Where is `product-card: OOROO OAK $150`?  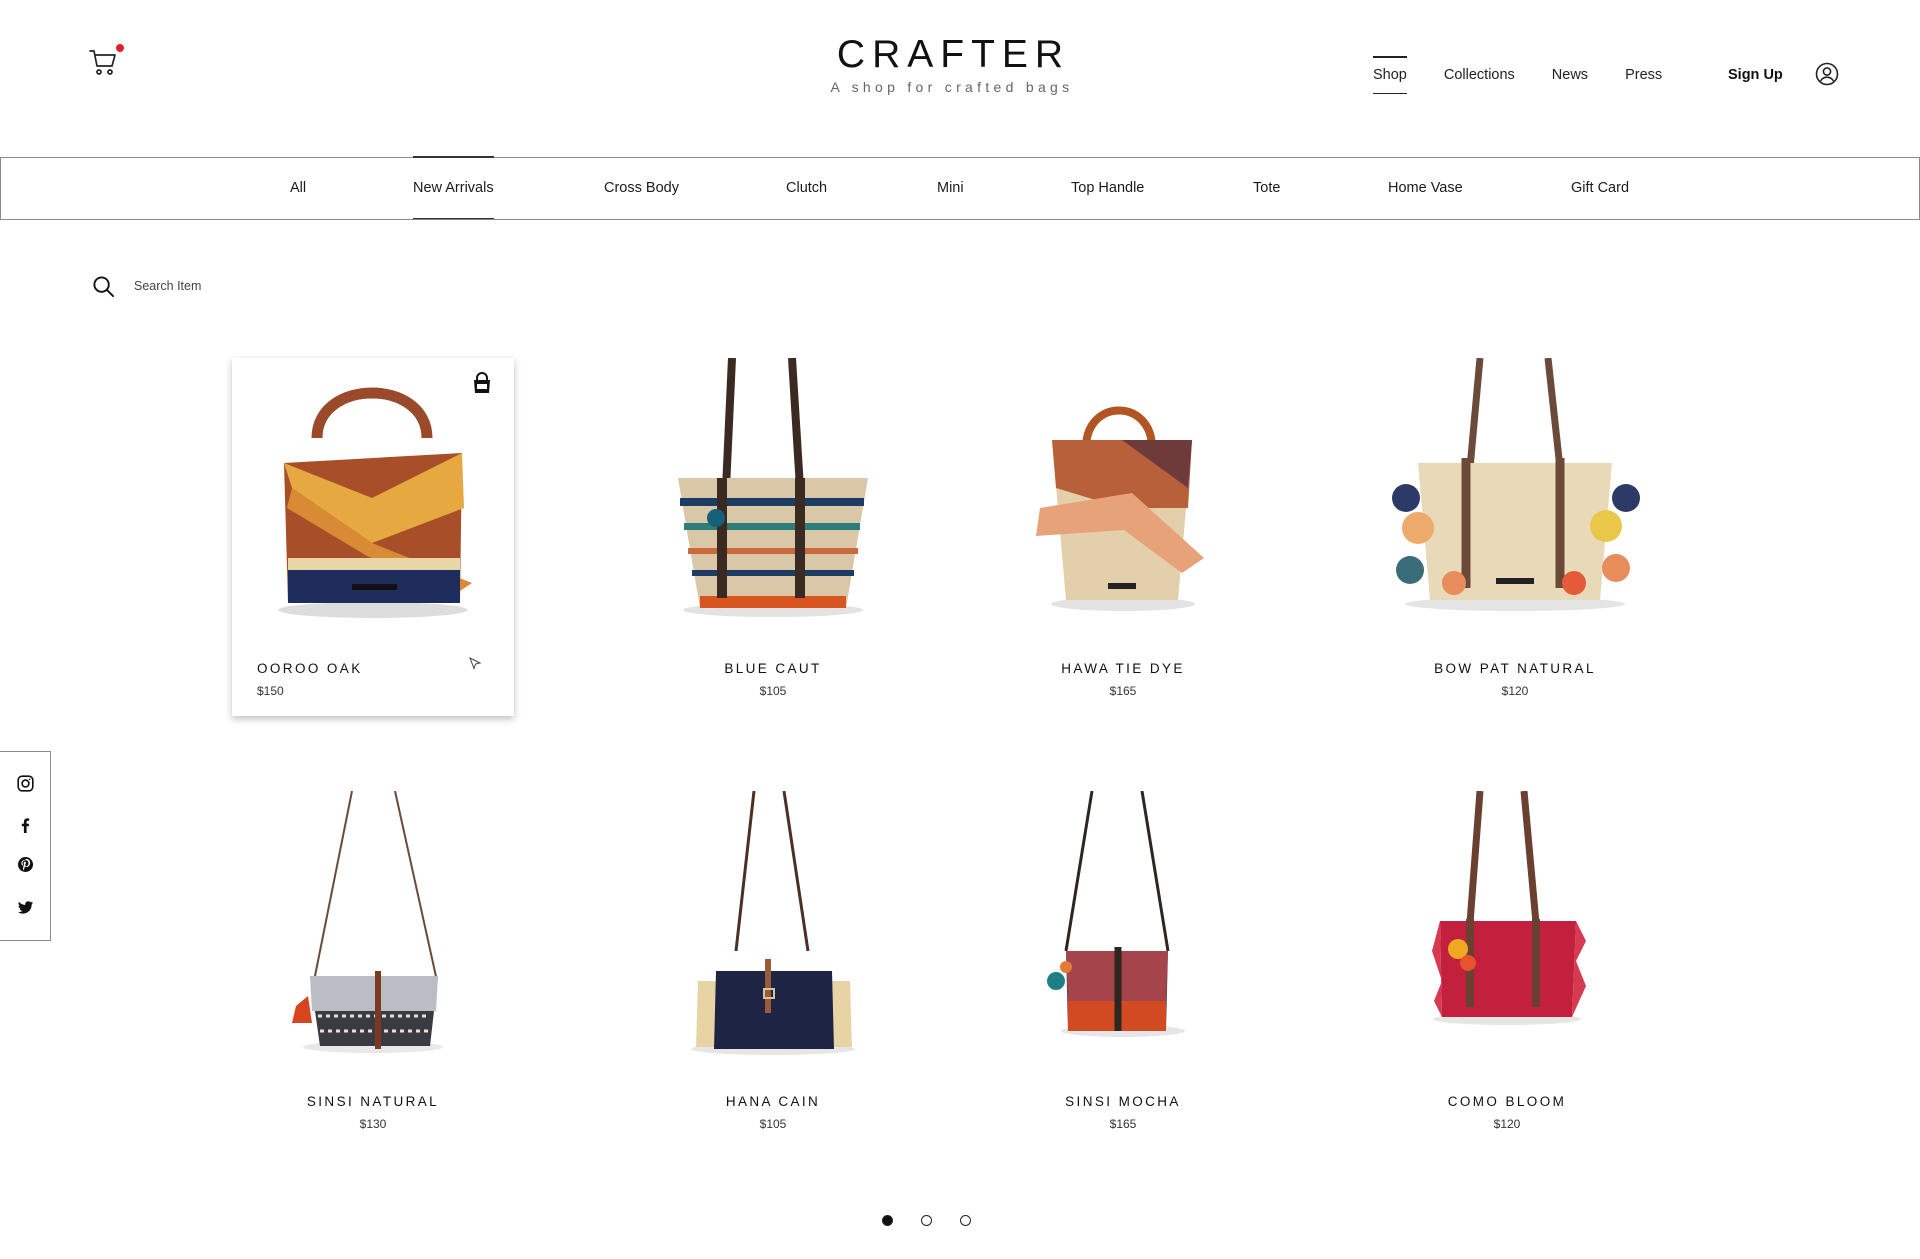 product-card: OOROO OAK $150 is located at coordinates (373, 537).